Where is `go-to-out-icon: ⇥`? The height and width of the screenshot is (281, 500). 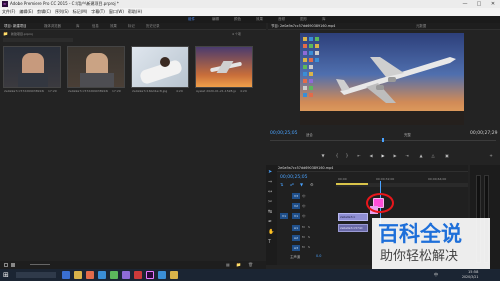
go-to-out-icon: ⇥ is located at coordinates (407, 156).